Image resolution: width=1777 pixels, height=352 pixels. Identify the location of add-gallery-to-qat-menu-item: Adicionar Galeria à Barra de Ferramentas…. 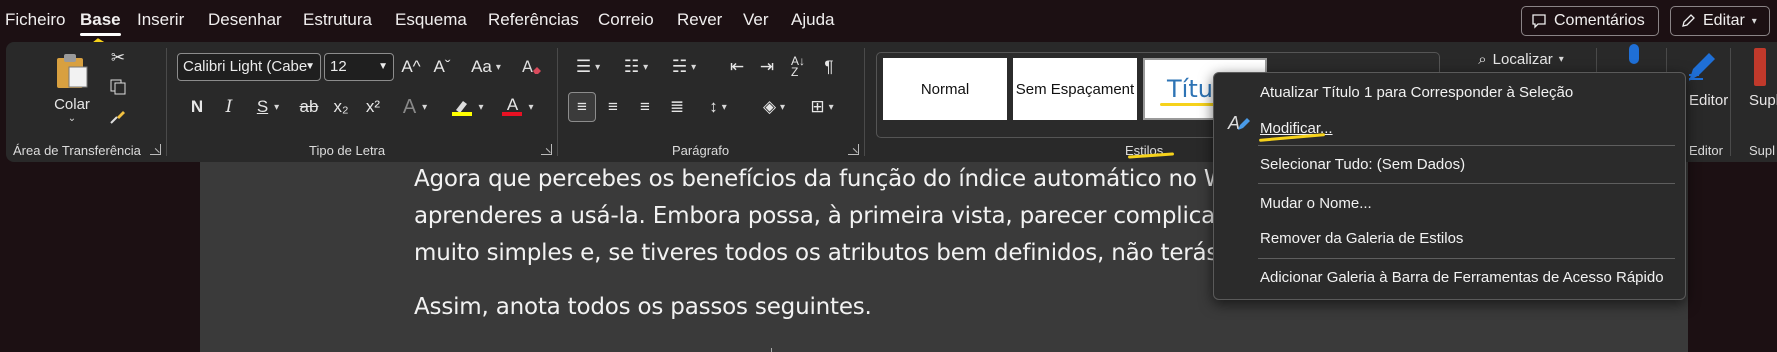
(1462, 277).